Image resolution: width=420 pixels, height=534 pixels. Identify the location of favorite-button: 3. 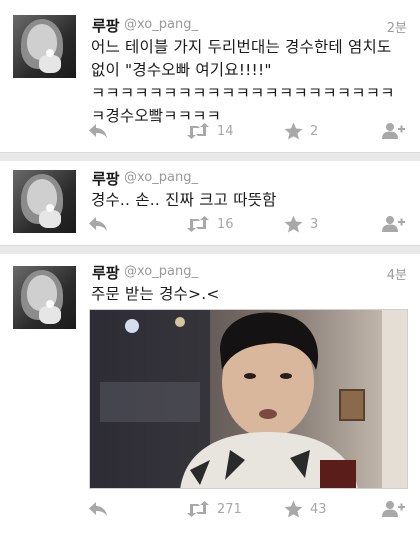
(301, 224).